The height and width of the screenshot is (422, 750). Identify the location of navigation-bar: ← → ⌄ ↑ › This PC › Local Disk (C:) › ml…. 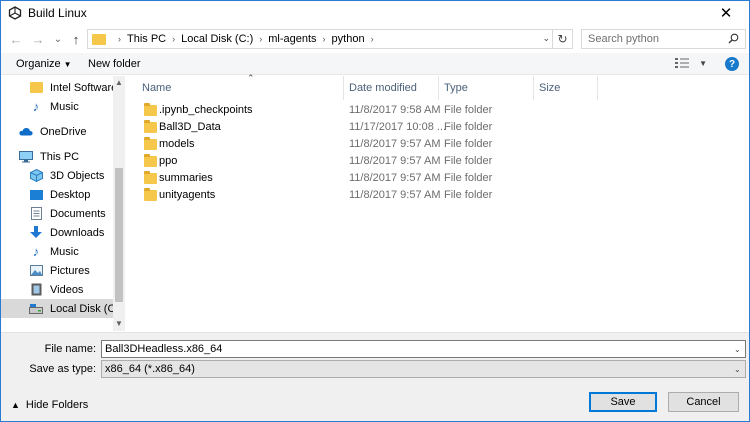
(375, 39).